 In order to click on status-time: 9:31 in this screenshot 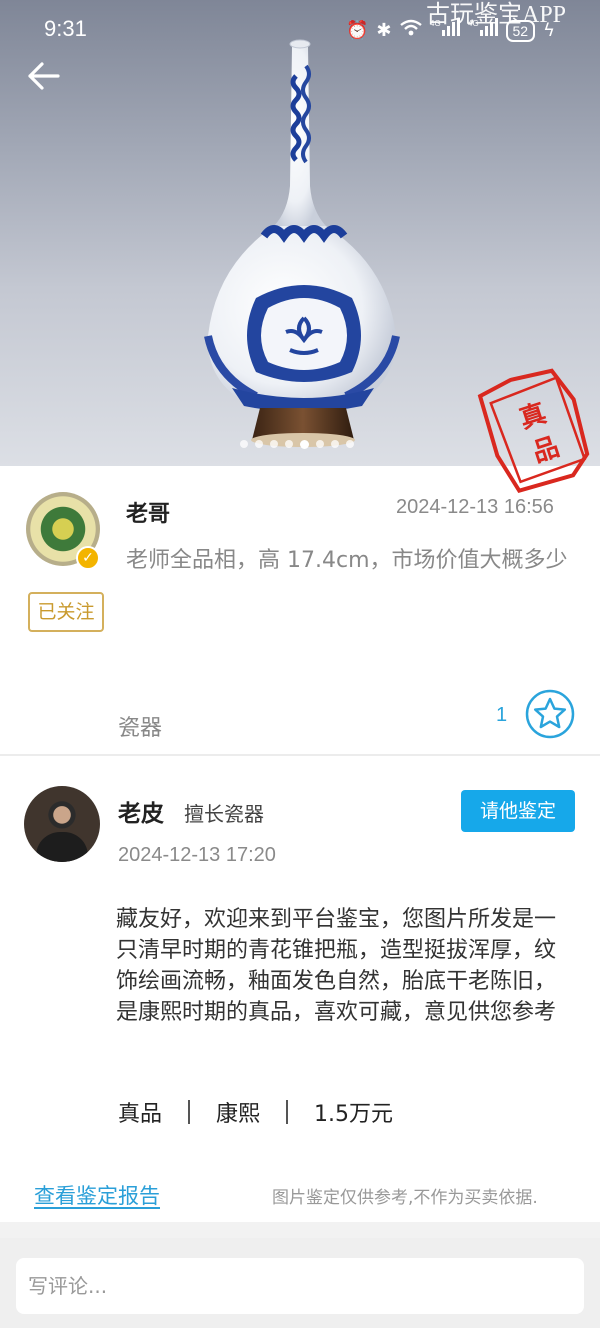, I will do `click(65, 28)`.